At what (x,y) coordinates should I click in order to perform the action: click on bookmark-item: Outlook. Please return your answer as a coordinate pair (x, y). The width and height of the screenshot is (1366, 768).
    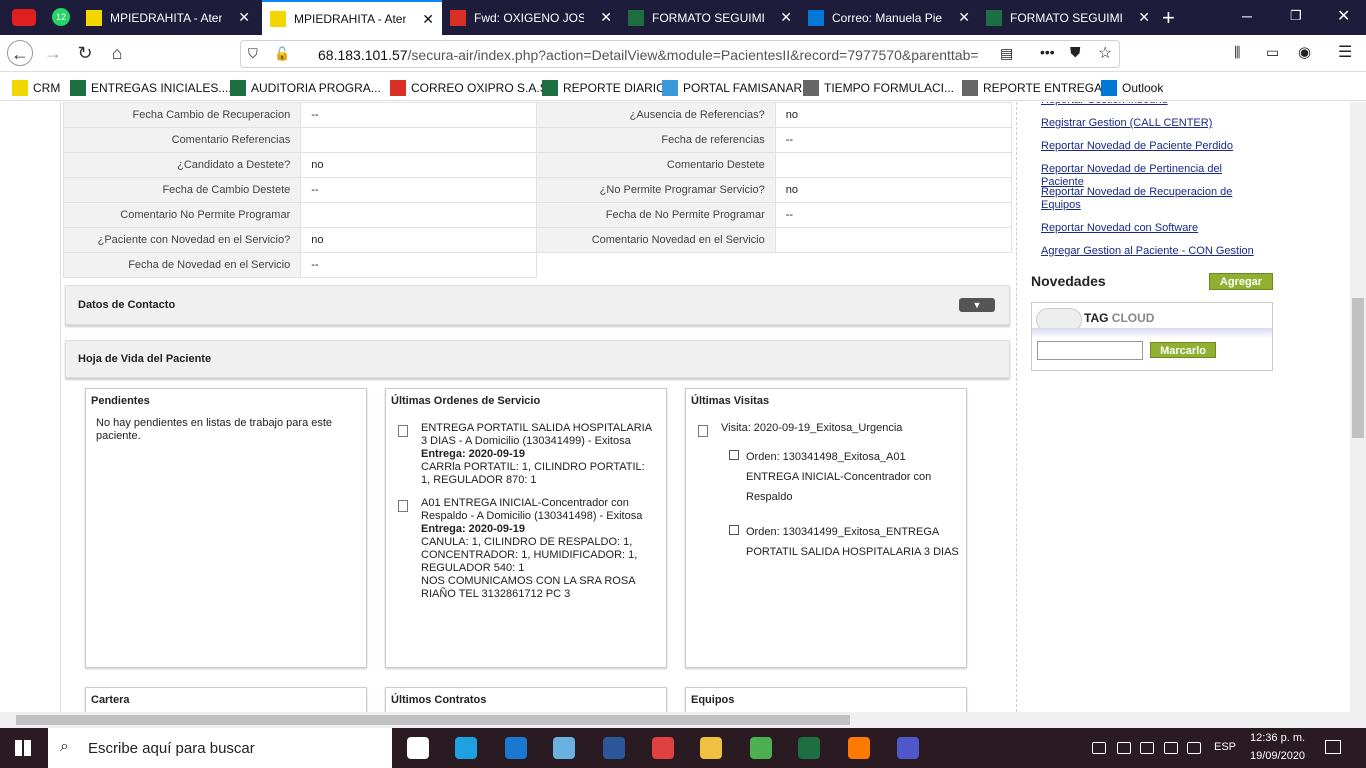
    Looking at the image, I should click on (1132, 88).